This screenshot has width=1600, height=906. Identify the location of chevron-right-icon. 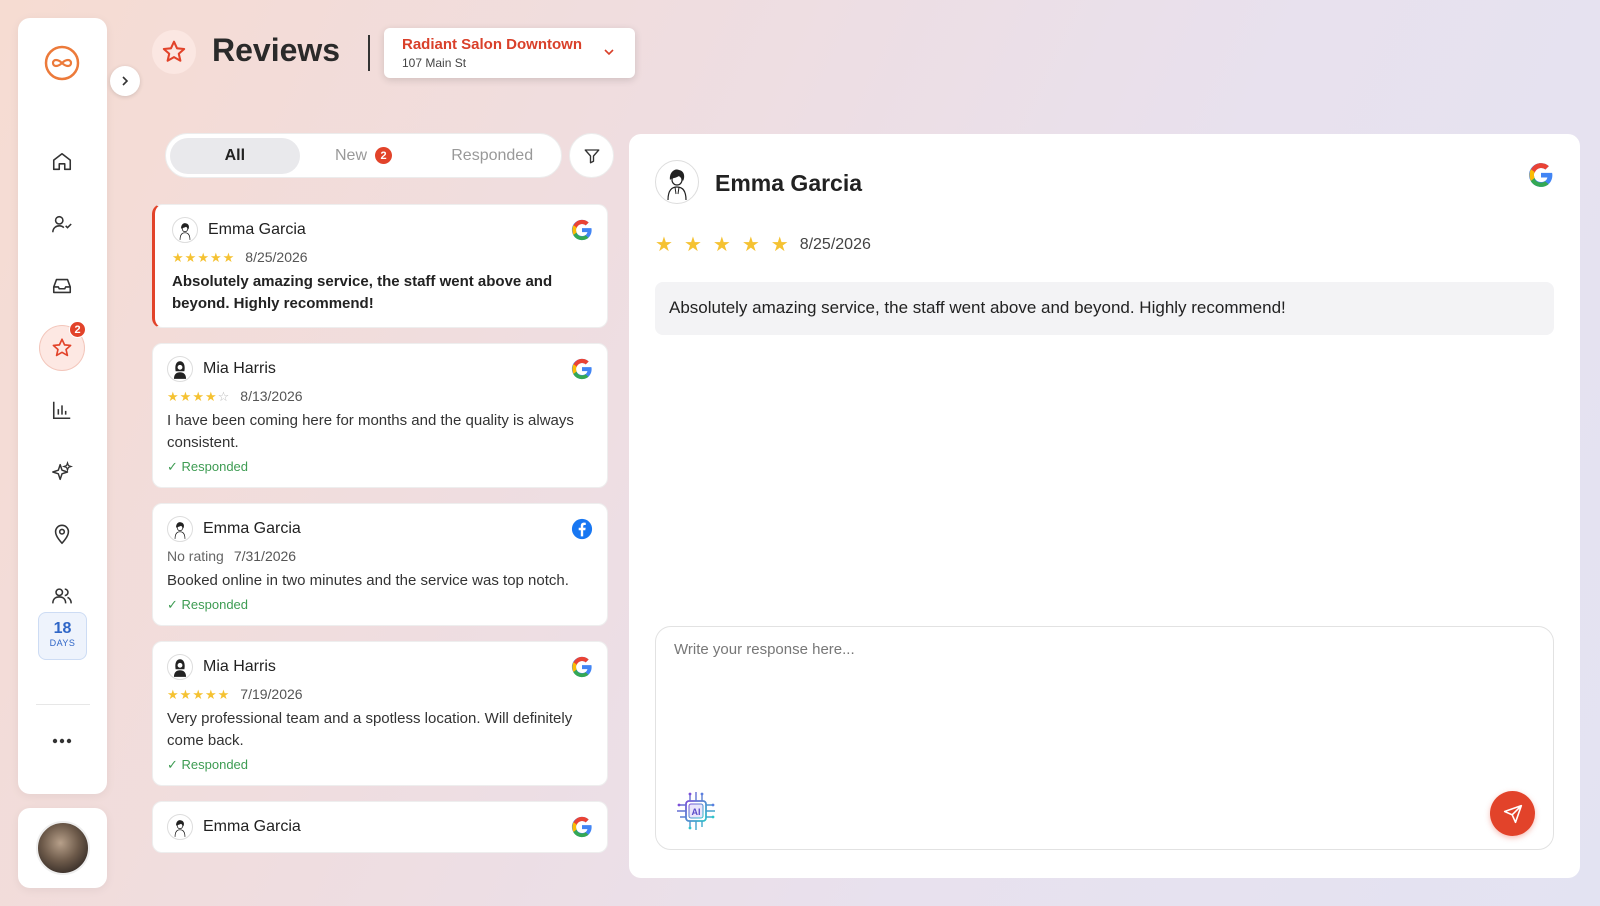
(125, 81).